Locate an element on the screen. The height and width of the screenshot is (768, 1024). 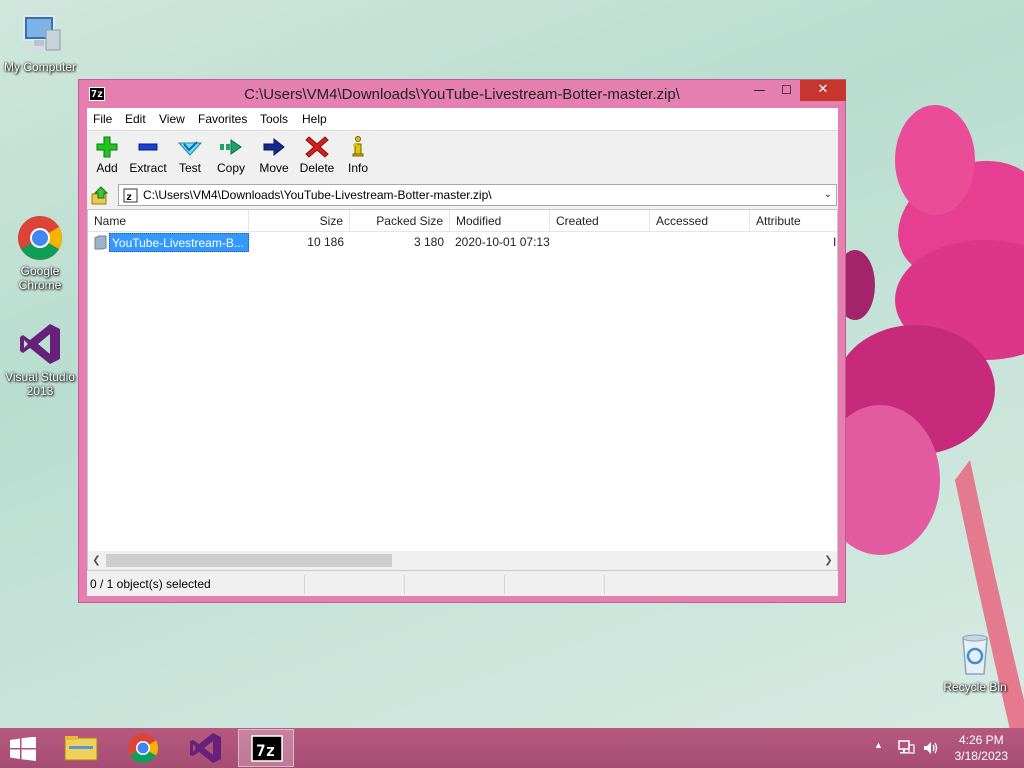
menu-tools: Tools is located at coordinates (274, 119).